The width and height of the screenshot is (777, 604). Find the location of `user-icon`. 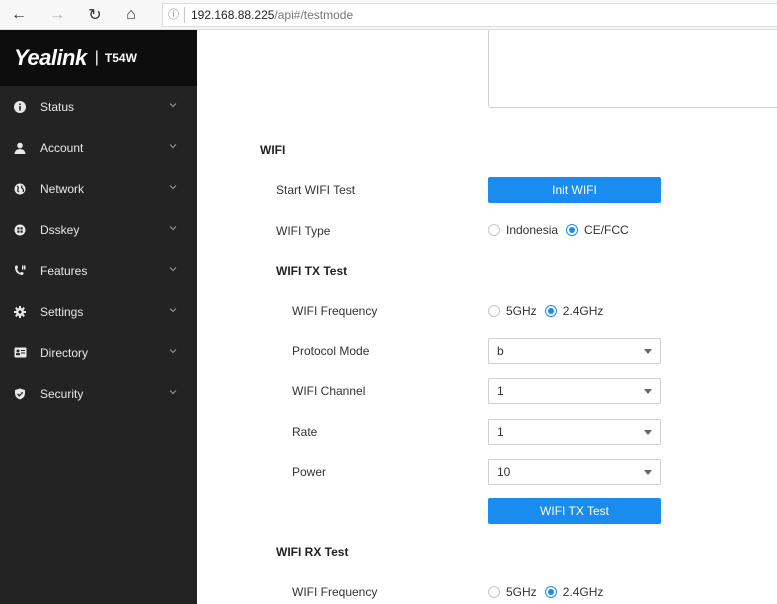

user-icon is located at coordinates (23, 148).